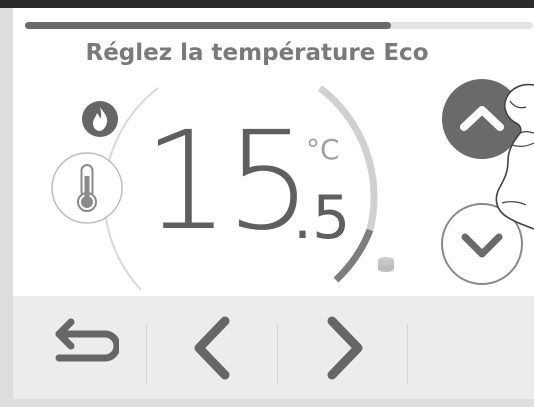  Describe the element at coordinates (87, 339) in the screenshot. I see `back-arrow-icon` at that location.